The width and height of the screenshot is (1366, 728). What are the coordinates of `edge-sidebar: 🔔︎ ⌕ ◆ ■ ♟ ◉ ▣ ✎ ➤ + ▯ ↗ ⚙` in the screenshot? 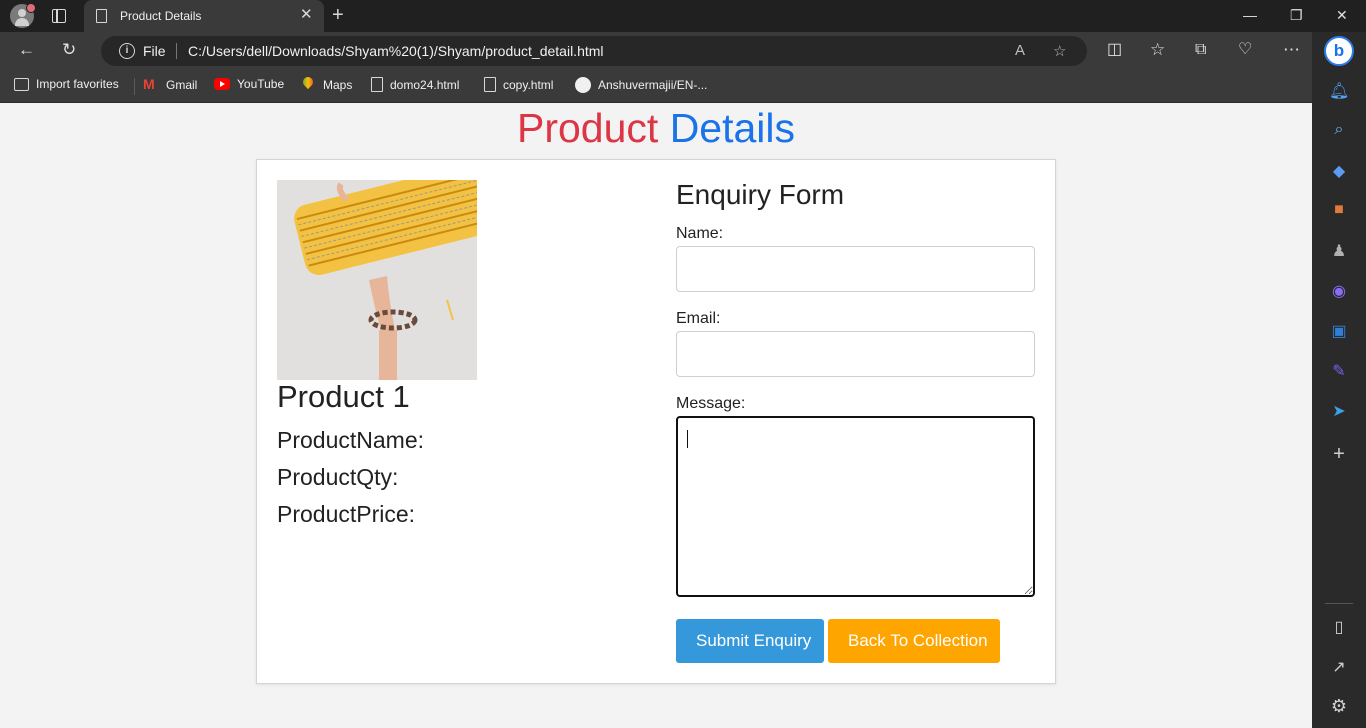 It's located at (1339, 380).